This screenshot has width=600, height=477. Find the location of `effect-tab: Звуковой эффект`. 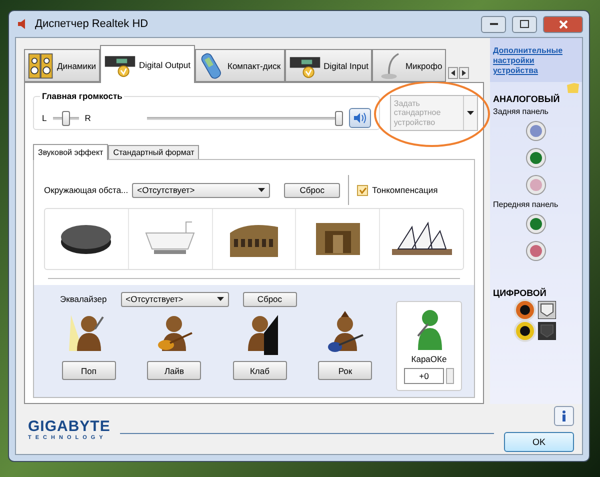

effect-tab: Звуковой эффект is located at coordinates (70, 152).